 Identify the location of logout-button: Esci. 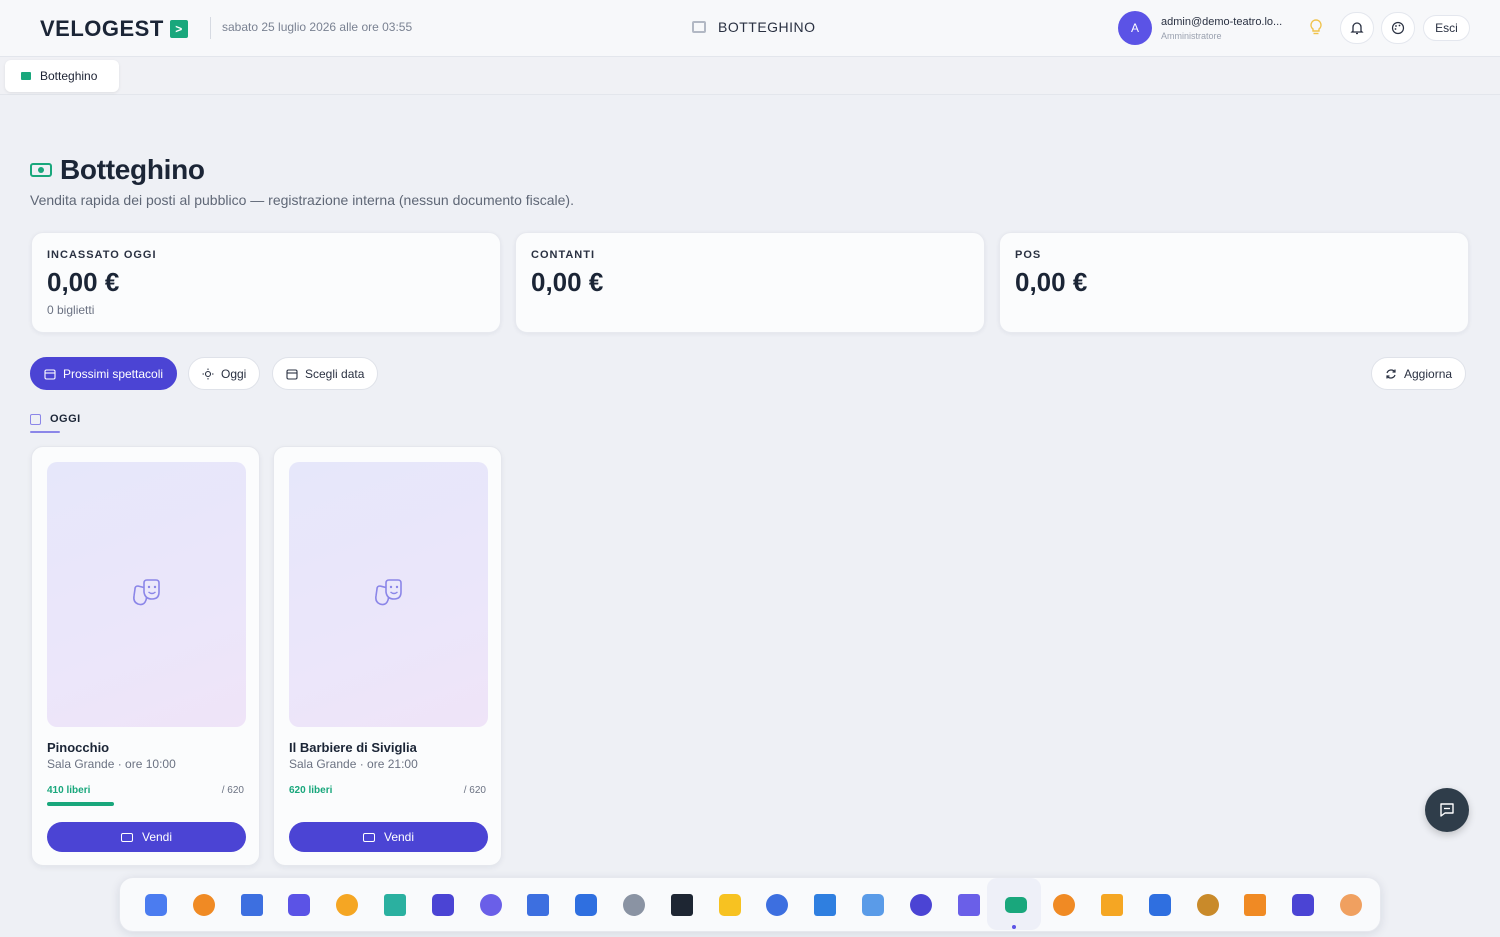
(1446, 28).